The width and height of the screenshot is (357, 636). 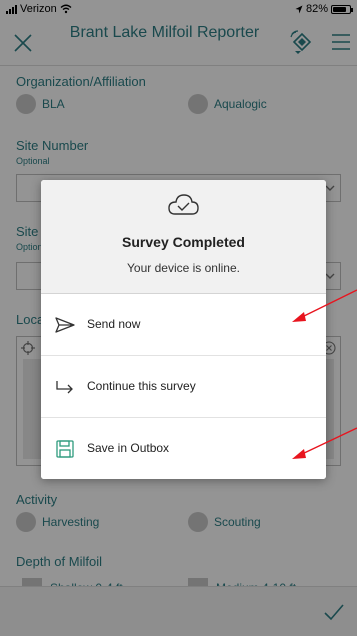 I want to click on send-now-button: Send now, so click(x=183, y=325).